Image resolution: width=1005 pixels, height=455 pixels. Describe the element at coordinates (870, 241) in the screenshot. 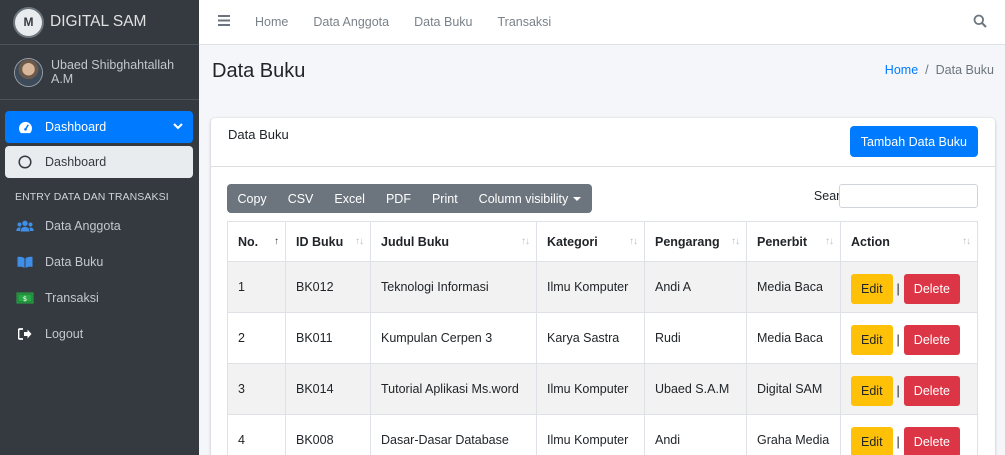

I see `column-header-label: Action` at that location.